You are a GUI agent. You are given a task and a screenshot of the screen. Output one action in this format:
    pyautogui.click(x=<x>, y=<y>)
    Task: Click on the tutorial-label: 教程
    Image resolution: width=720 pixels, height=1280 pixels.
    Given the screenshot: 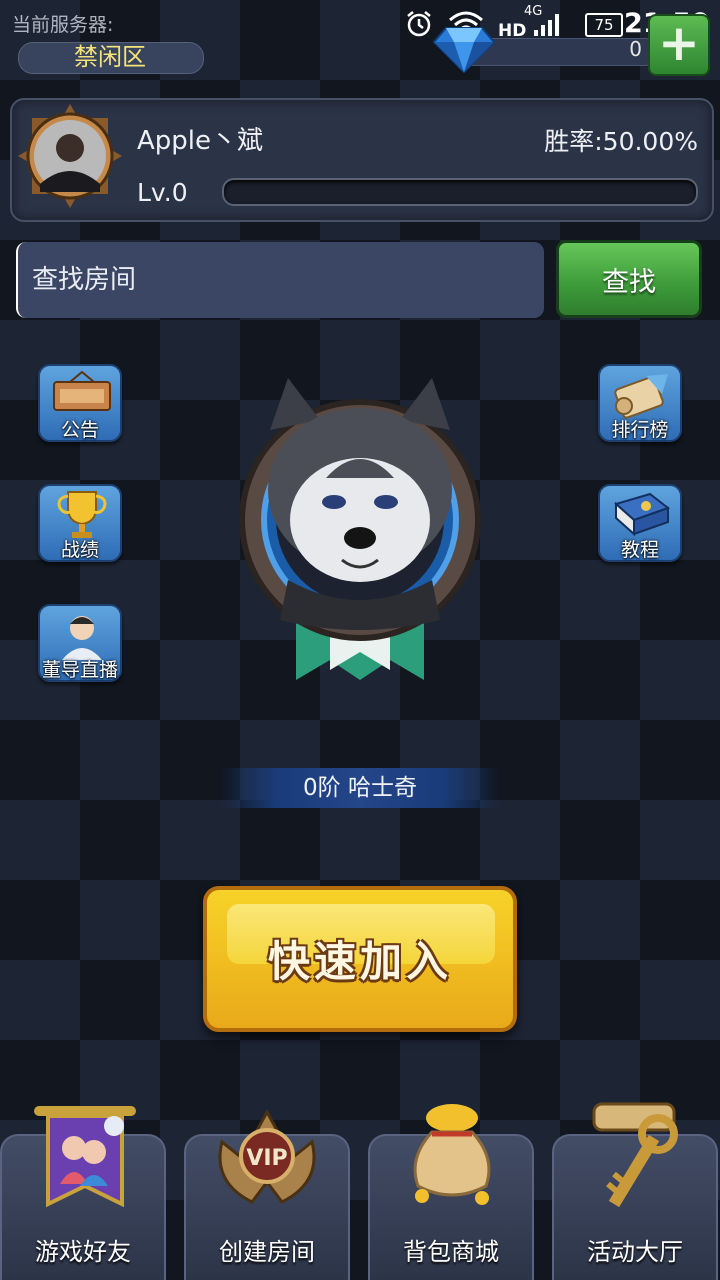 What is the action you would take?
    pyautogui.click(x=639, y=550)
    